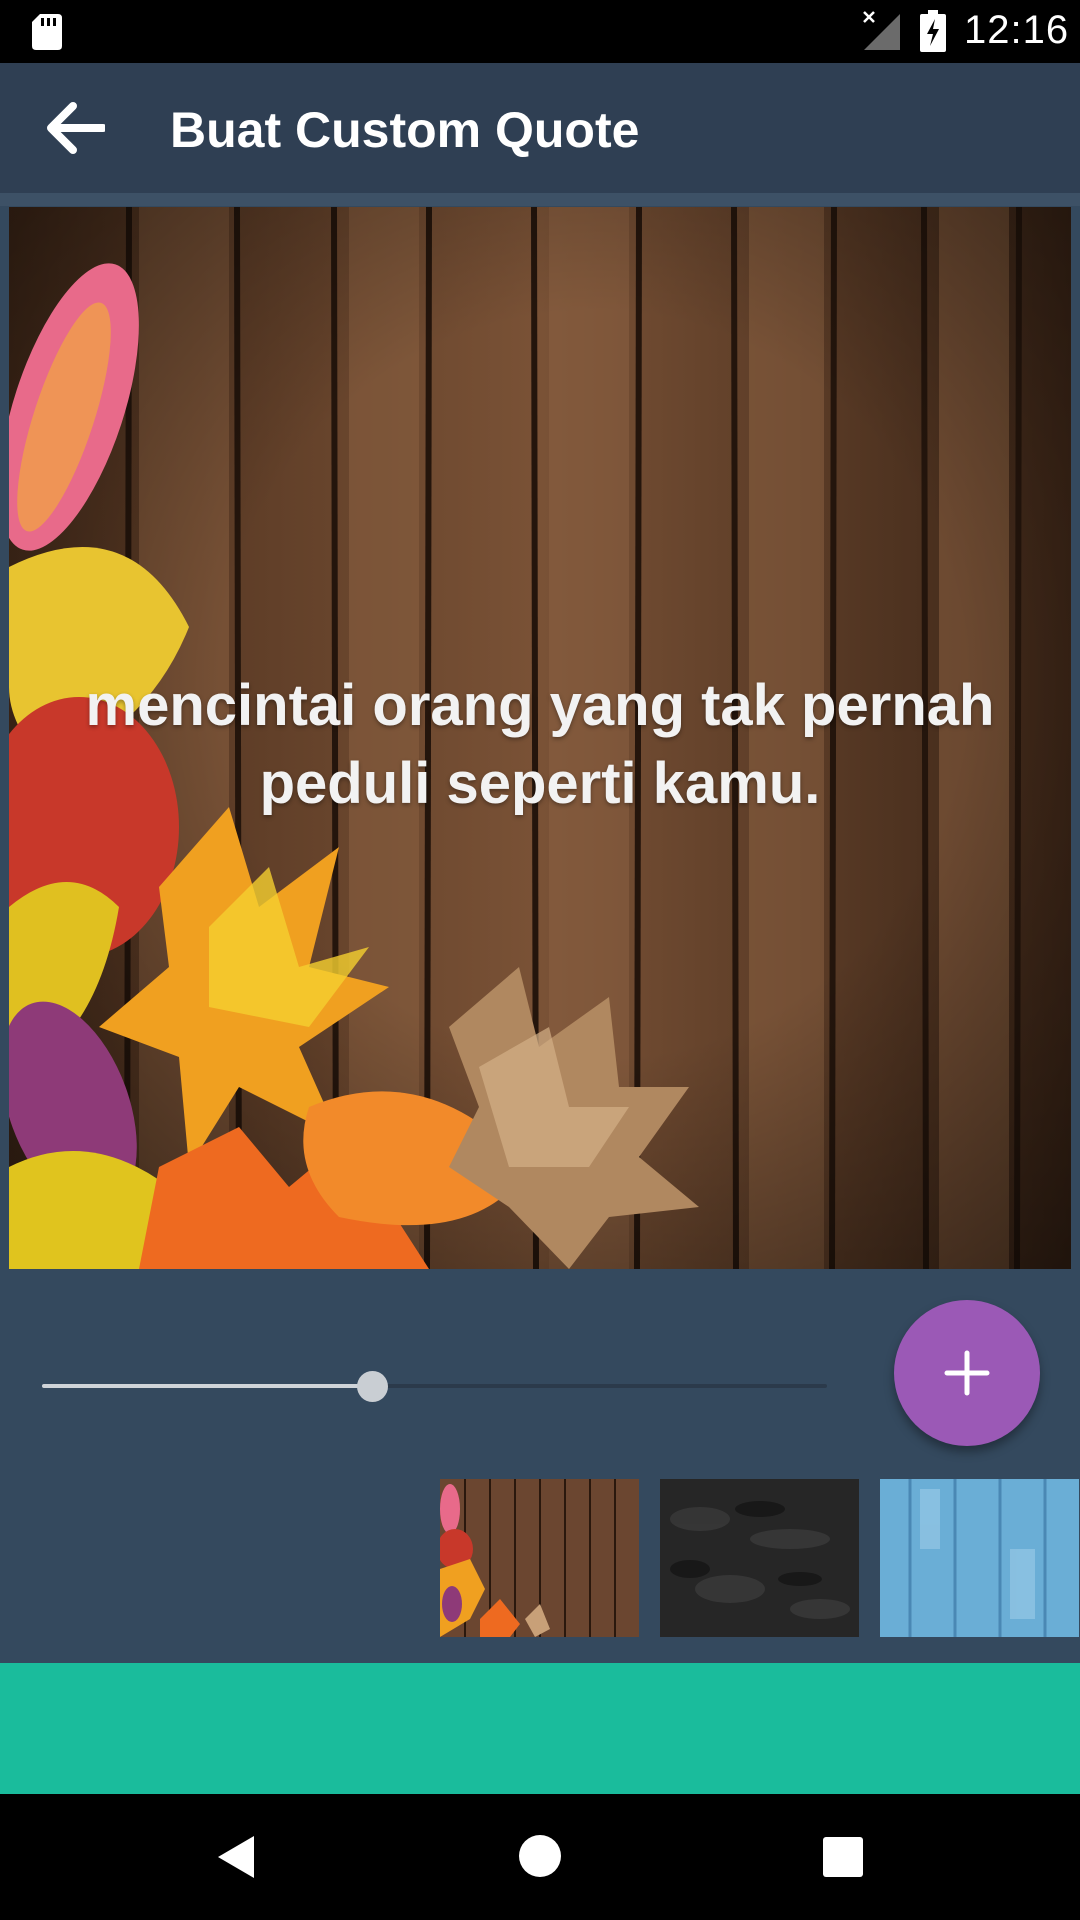 This screenshot has width=1080, height=1920. I want to click on background-thumb-dark-slate, so click(759, 1558).